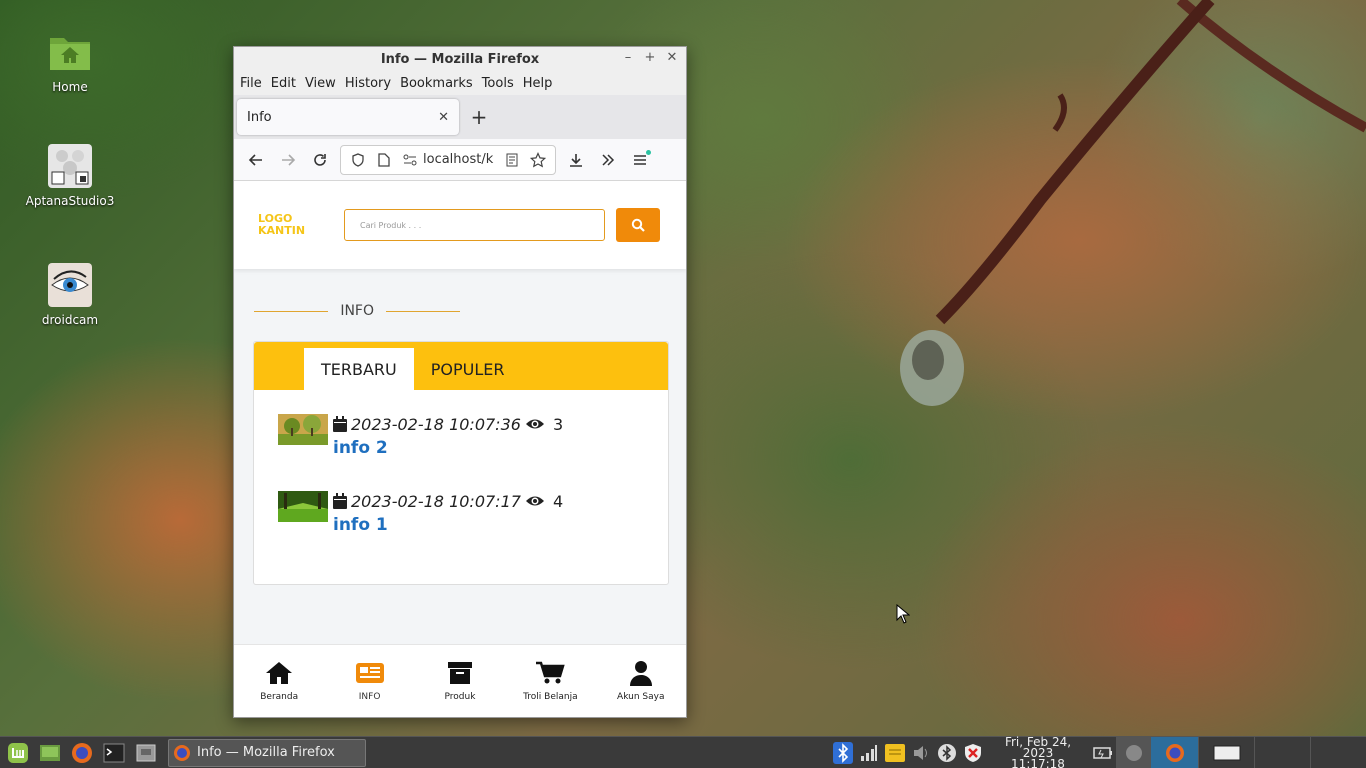 This screenshot has width=1366, height=768. I want to click on calendar-icon, so click(340, 501).